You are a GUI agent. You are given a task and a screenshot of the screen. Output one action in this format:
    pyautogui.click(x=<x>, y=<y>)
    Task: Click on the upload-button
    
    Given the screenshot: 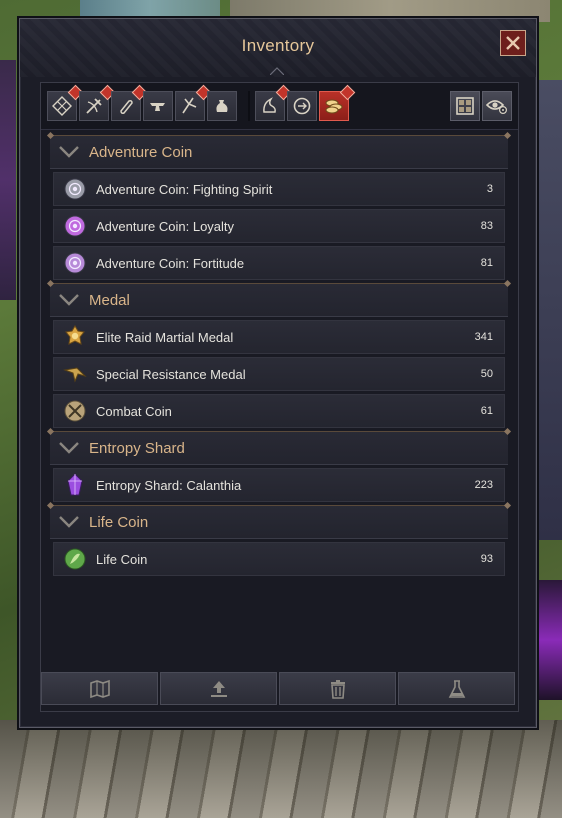 What is the action you would take?
    pyautogui.click(x=218, y=688)
    